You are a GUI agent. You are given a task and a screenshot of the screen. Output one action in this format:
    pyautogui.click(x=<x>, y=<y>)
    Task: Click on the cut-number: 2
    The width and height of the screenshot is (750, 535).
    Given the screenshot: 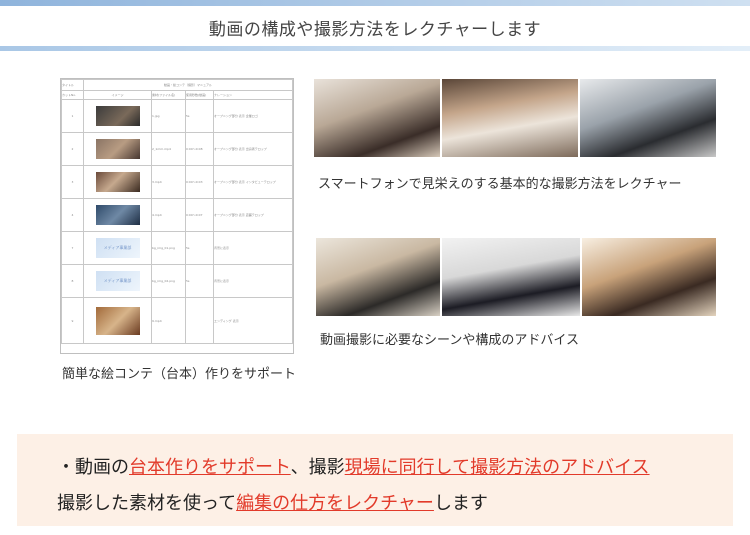 What is the action you would take?
    pyautogui.click(x=72, y=149)
    